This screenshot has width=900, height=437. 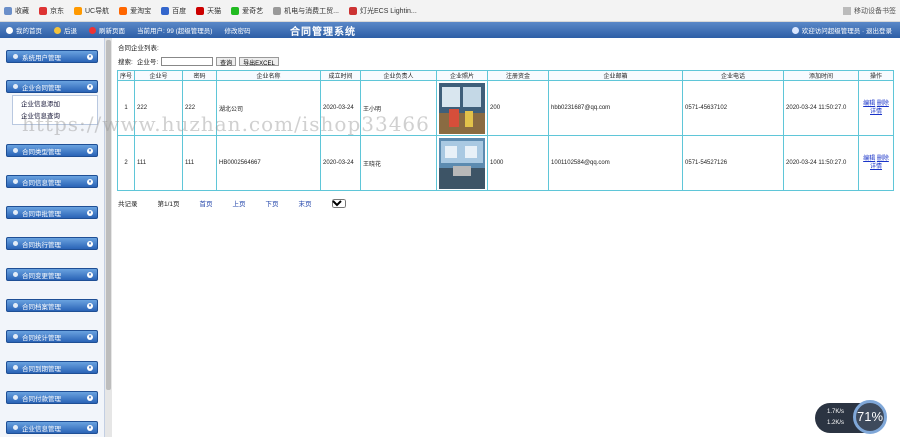 I want to click on page-select: 1, so click(x=338, y=203).